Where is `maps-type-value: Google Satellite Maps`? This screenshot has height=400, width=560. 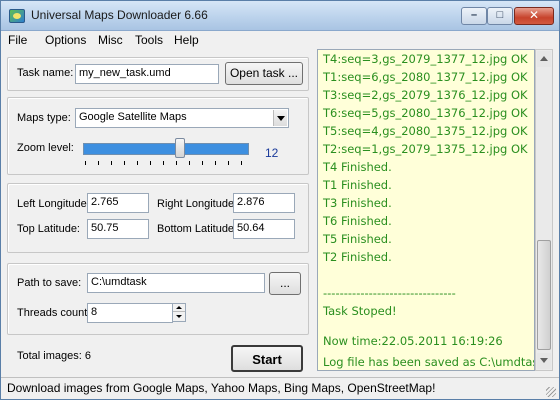 maps-type-value: Google Satellite Maps is located at coordinates (133, 117).